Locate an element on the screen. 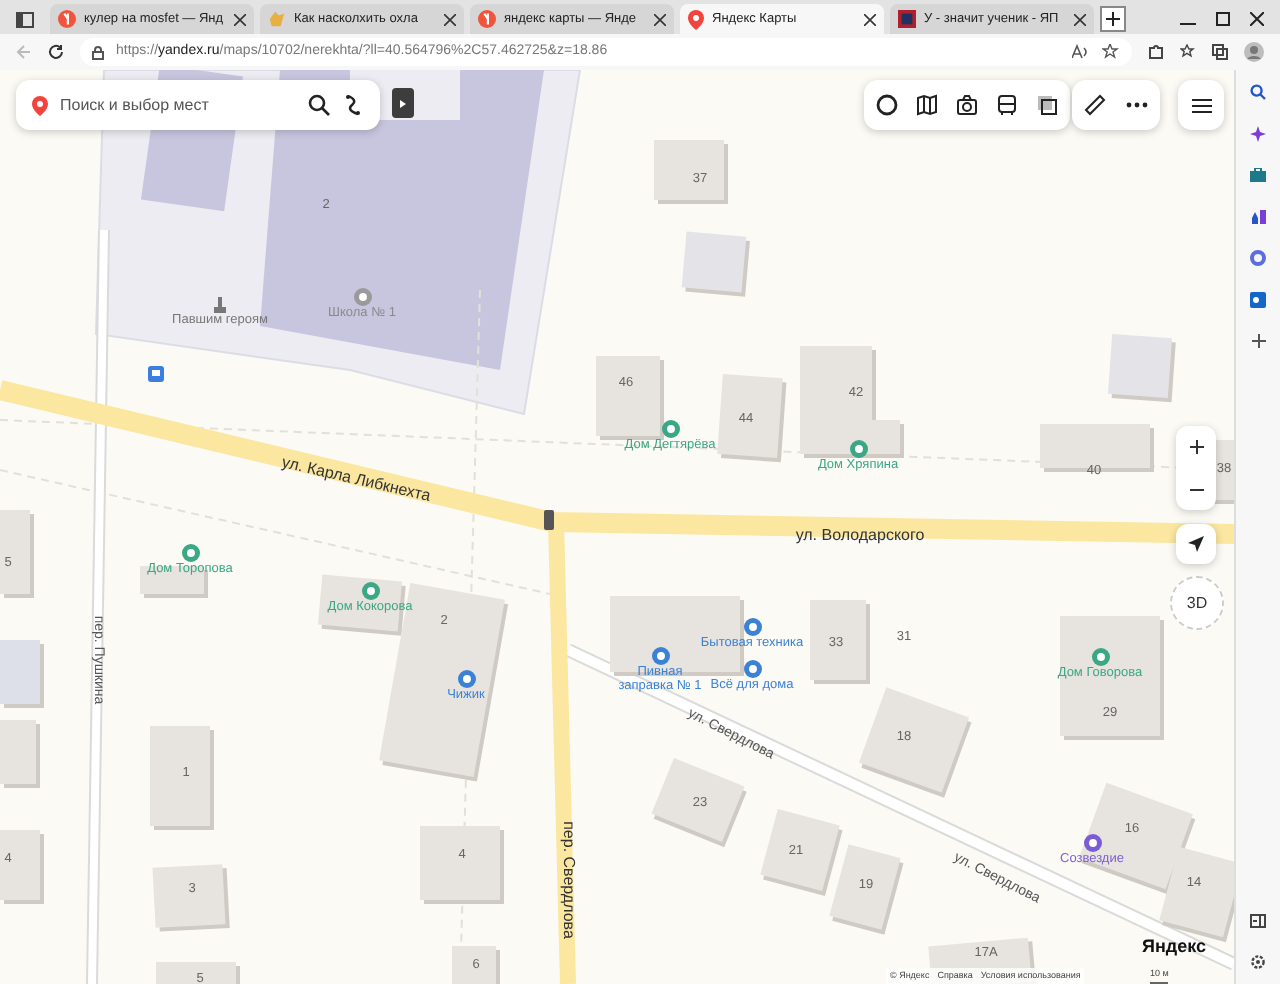  circle-icon is located at coordinates (887, 105).